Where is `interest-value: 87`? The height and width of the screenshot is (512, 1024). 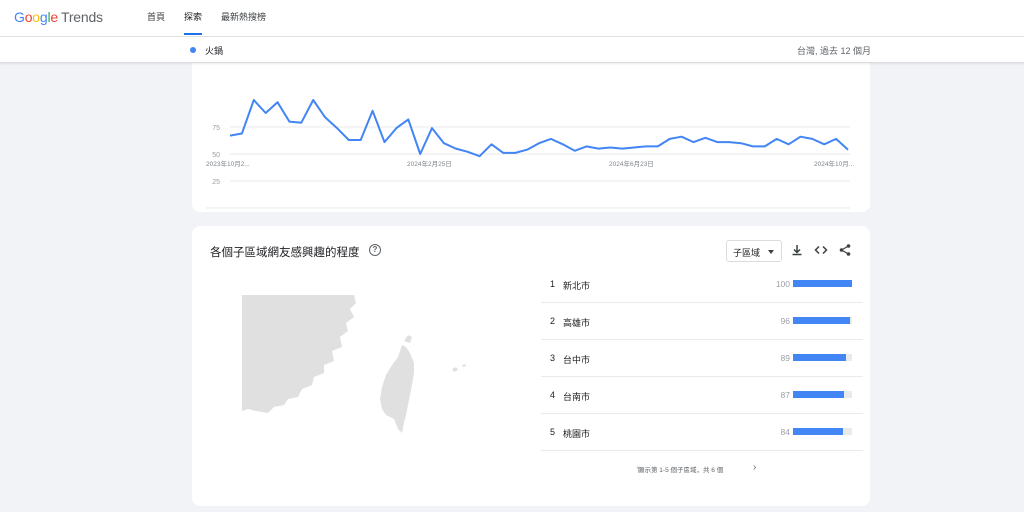
interest-value: 87 is located at coordinates (785, 395).